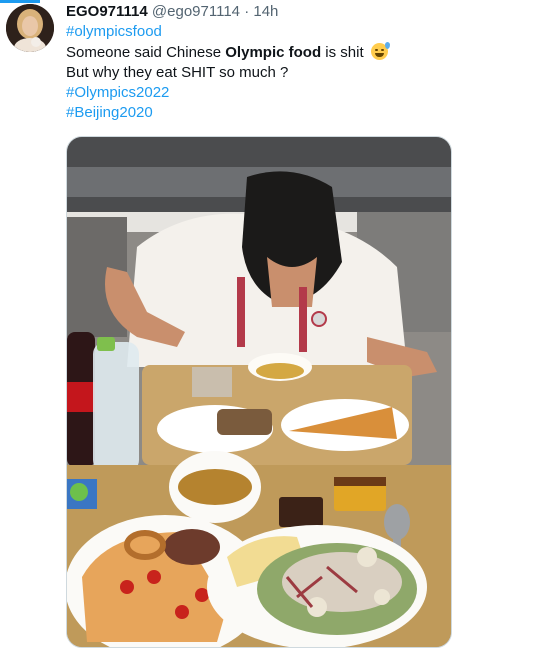 The height and width of the screenshot is (656, 556). Describe the element at coordinates (273, 52) in the screenshot. I see `tweet-text-bold: Olympic food` at that location.